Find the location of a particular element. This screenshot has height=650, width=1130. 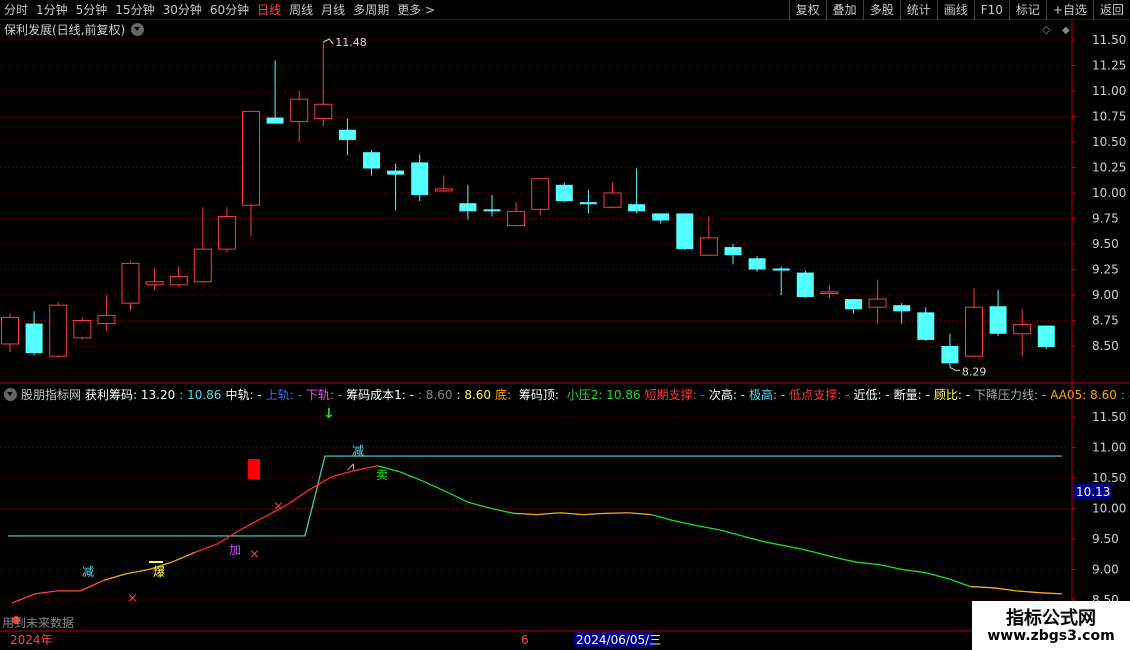

jian-top-label: 减 is located at coordinates (358, 451).